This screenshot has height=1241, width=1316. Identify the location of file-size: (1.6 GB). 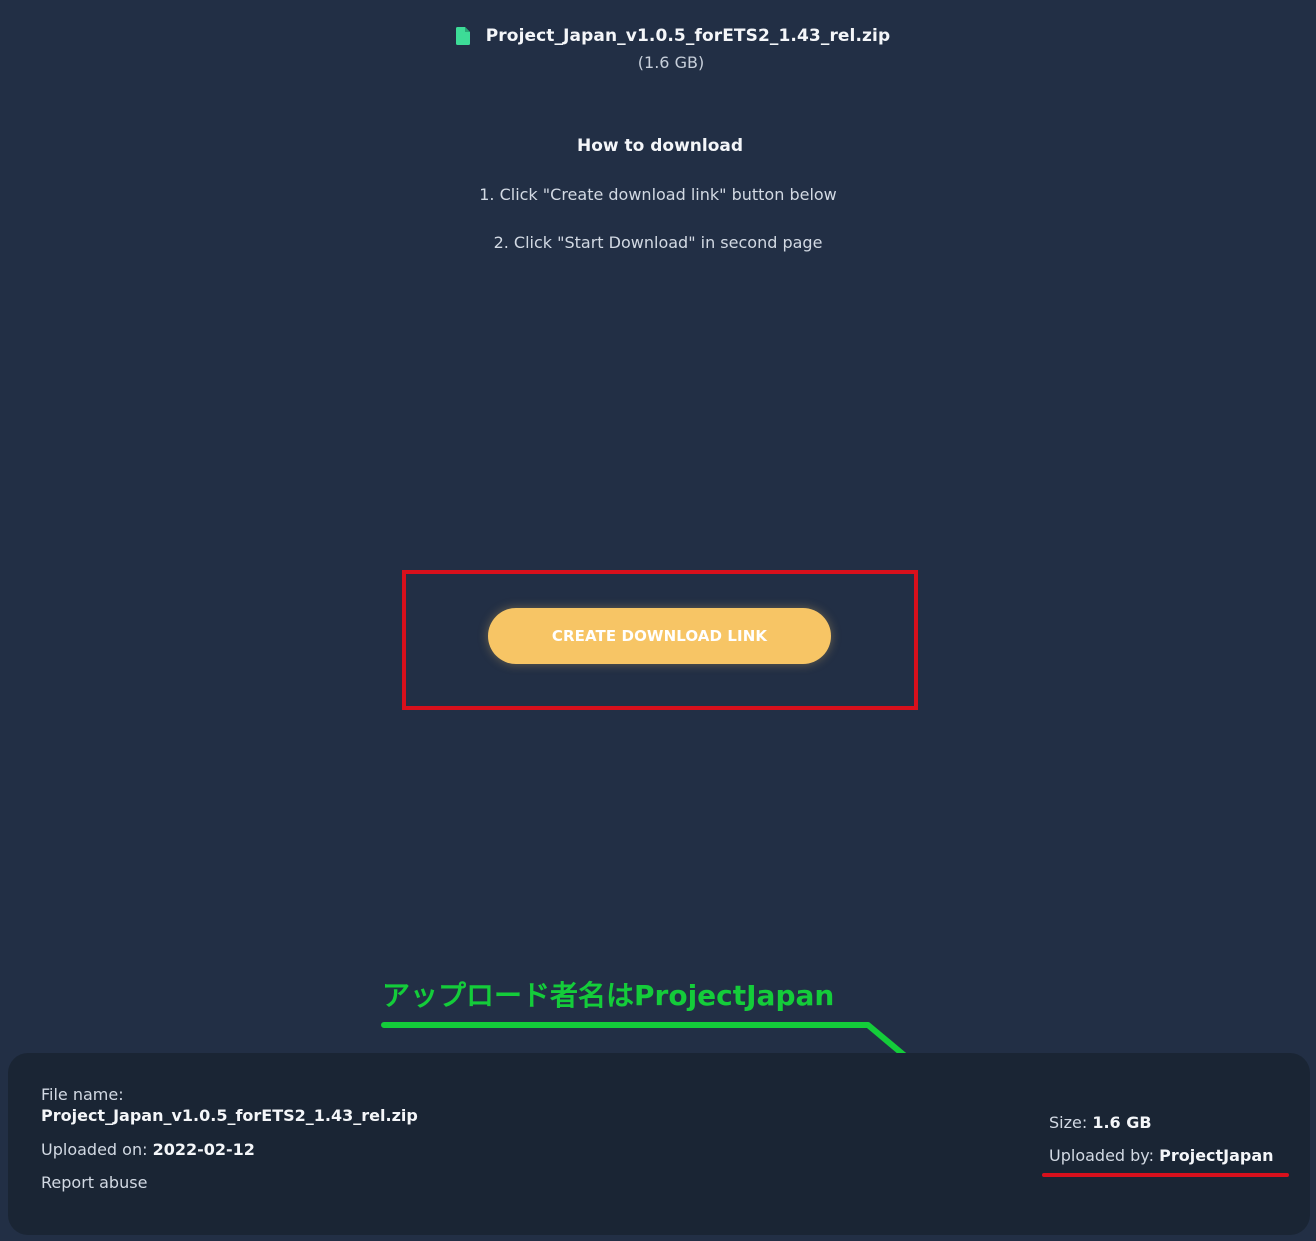
(671, 62).